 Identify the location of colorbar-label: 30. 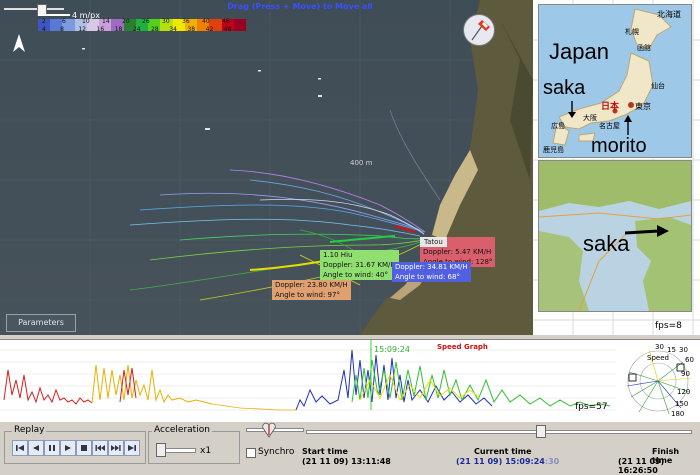
(166, 21).